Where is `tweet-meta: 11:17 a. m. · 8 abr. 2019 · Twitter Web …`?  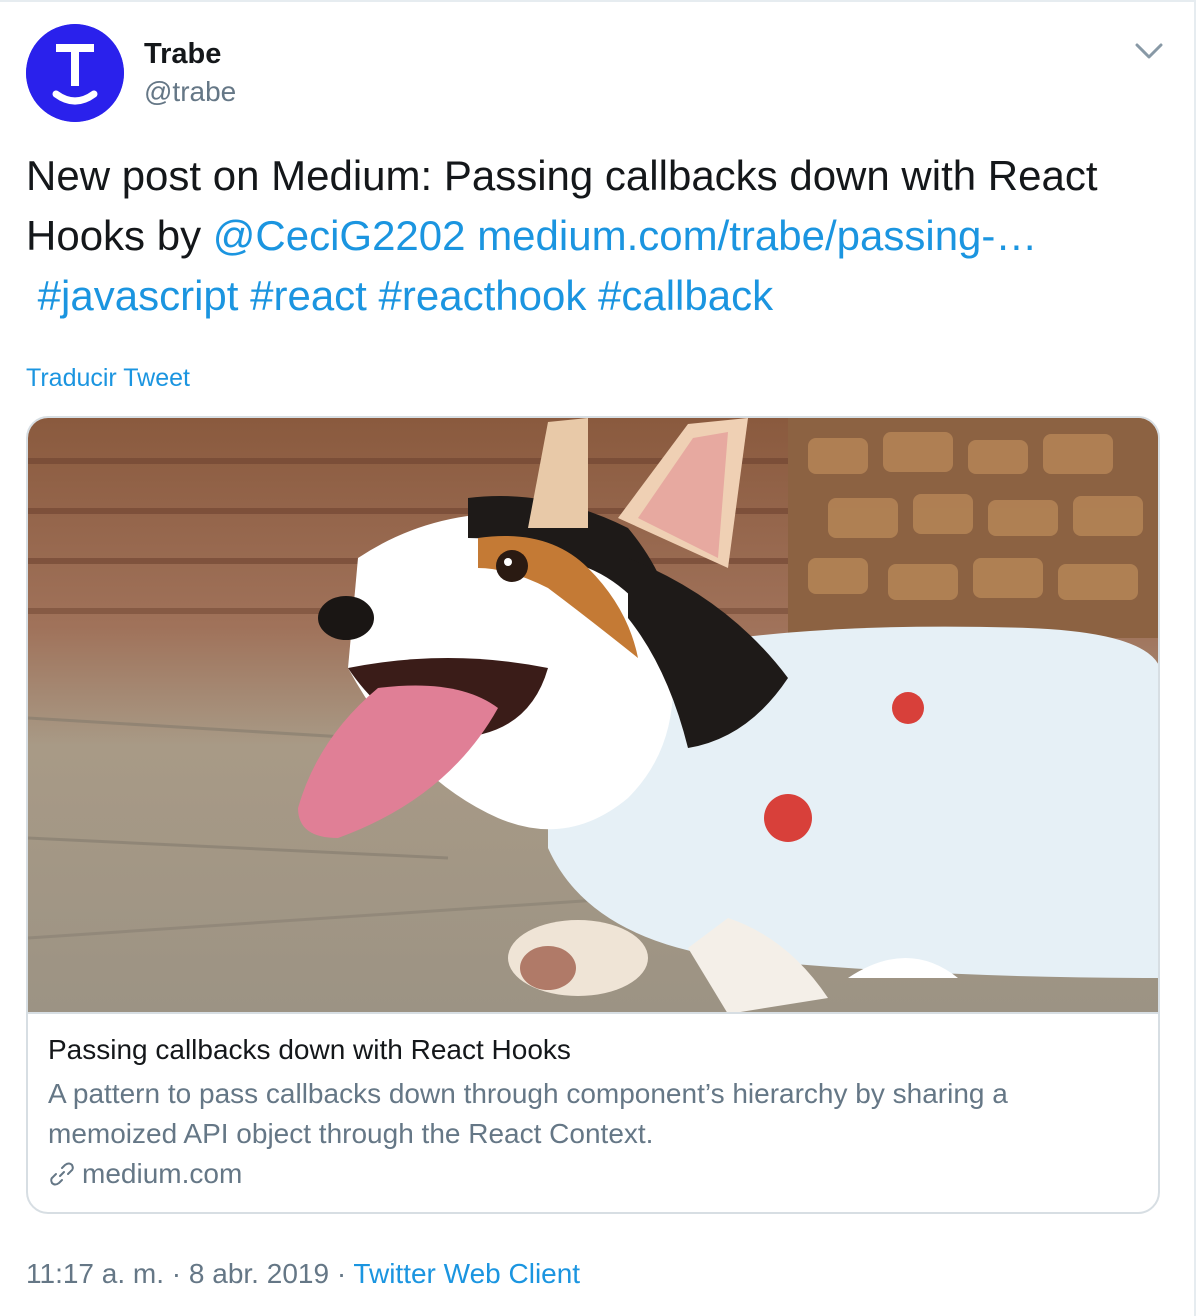 tweet-meta: 11:17 a. m. · 8 abr. 2019 · Twitter Web … is located at coordinates (303, 1274).